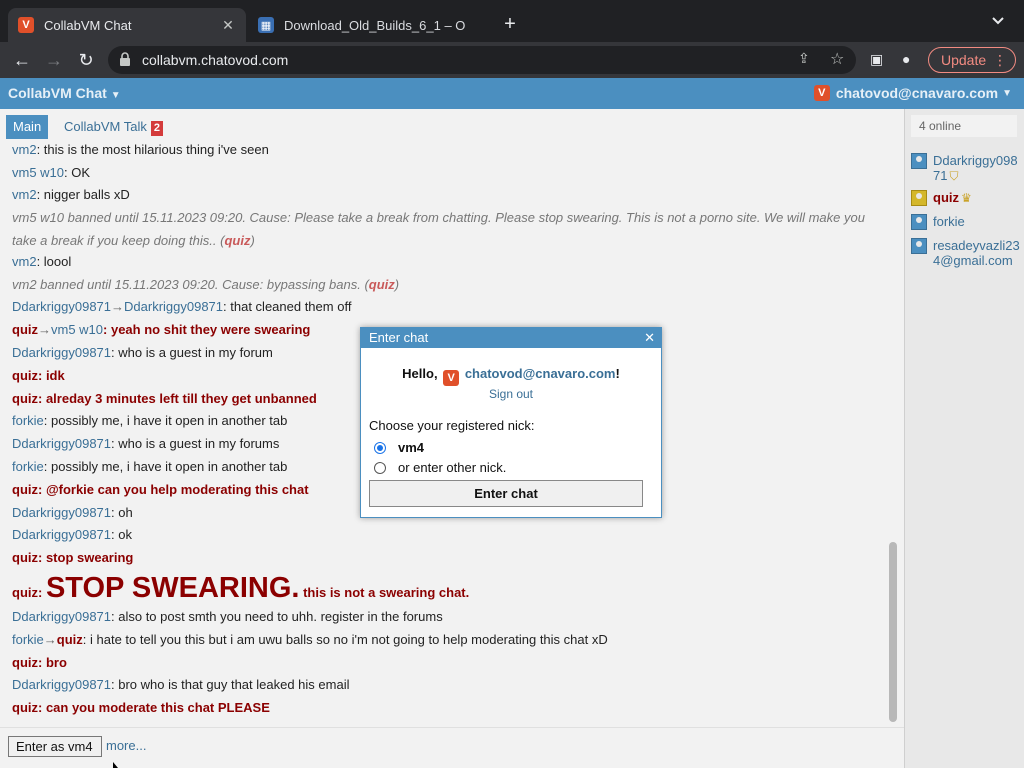 Image resolution: width=1024 pixels, height=768 pixels. I want to click on document-icon: ▦, so click(266, 25).